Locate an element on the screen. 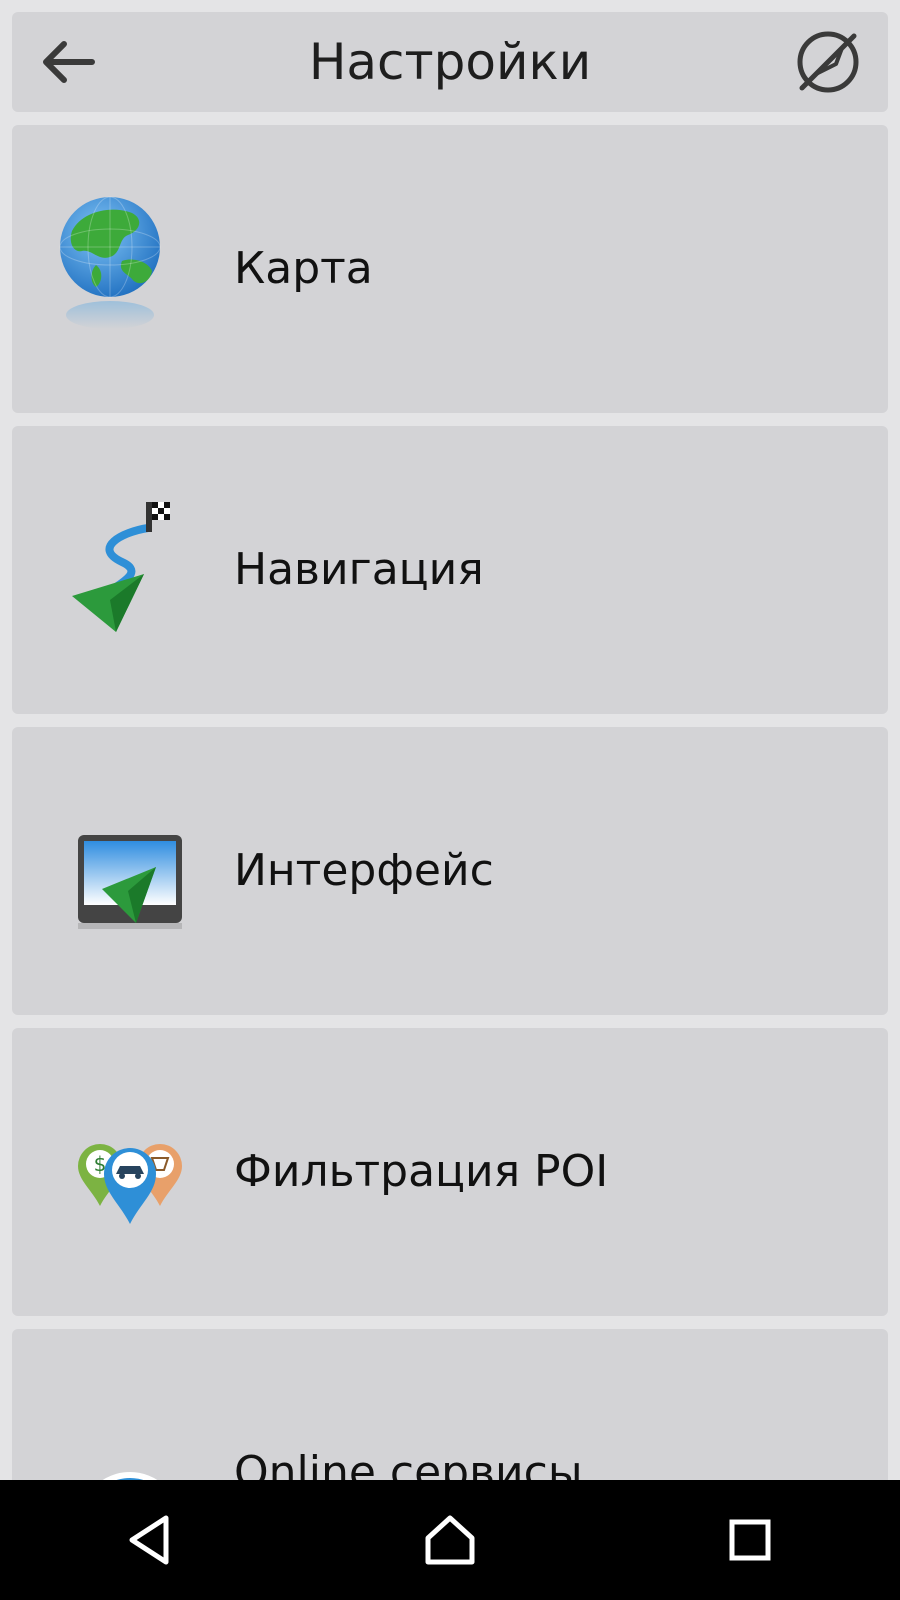 This screenshot has height=1600, width=900. poi-pins-icon: $ is located at coordinates (130, 1184).